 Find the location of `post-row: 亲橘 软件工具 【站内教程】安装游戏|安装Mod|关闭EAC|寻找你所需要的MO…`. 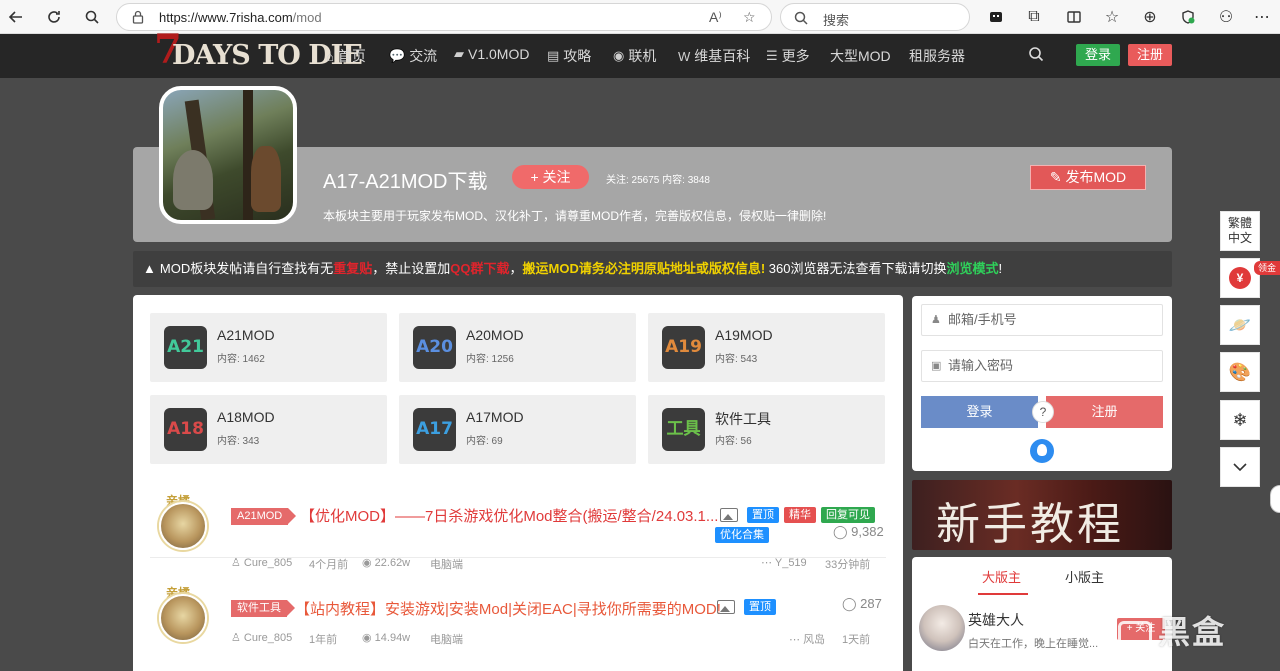

post-row: 亲橘 软件工具 【站内教程】安装游戏|安装Mod|关闭EAC|寻找你所需要的MO… is located at coordinates (518, 620).